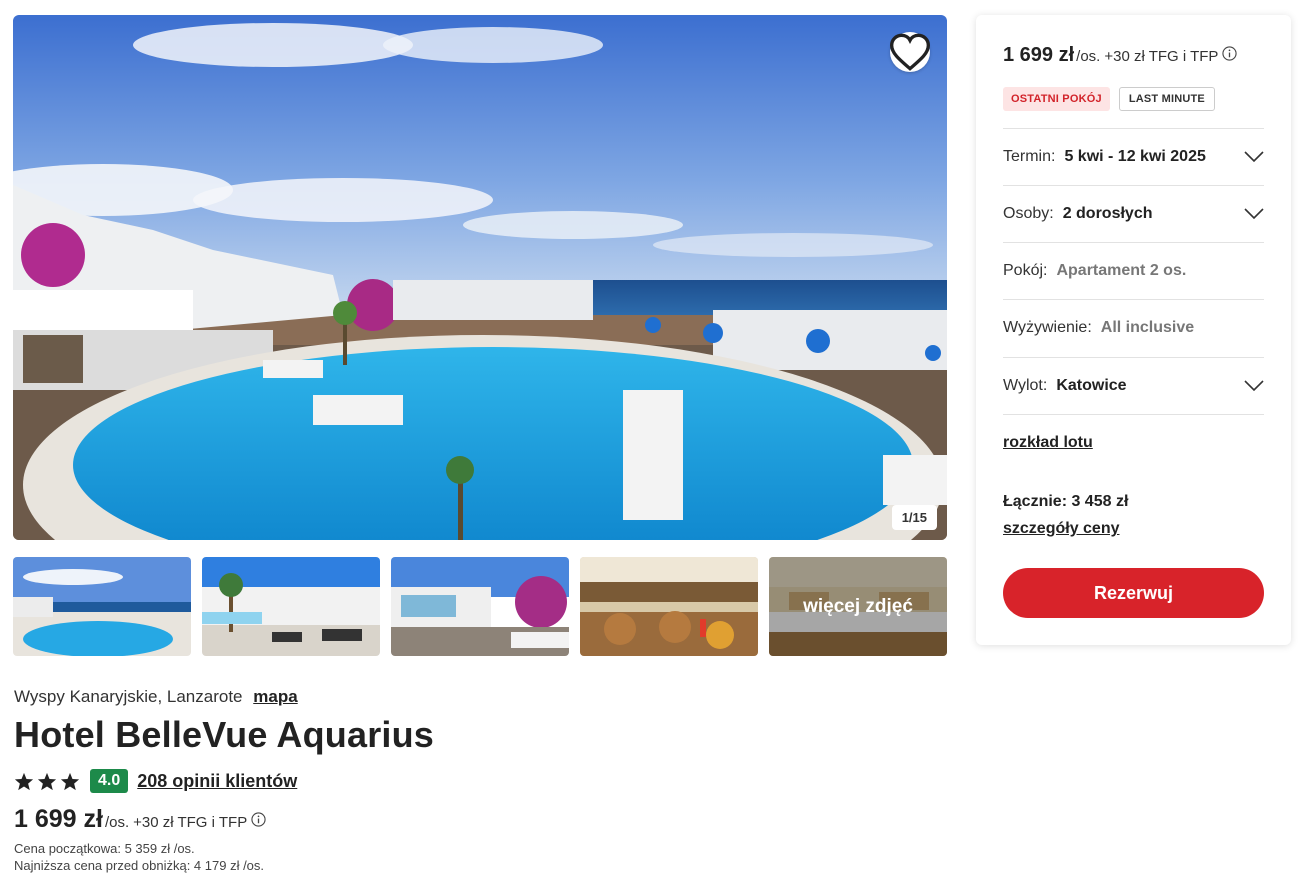 The height and width of the screenshot is (878, 1305). I want to click on reserve-button: Rezerwuj, so click(1133, 593).